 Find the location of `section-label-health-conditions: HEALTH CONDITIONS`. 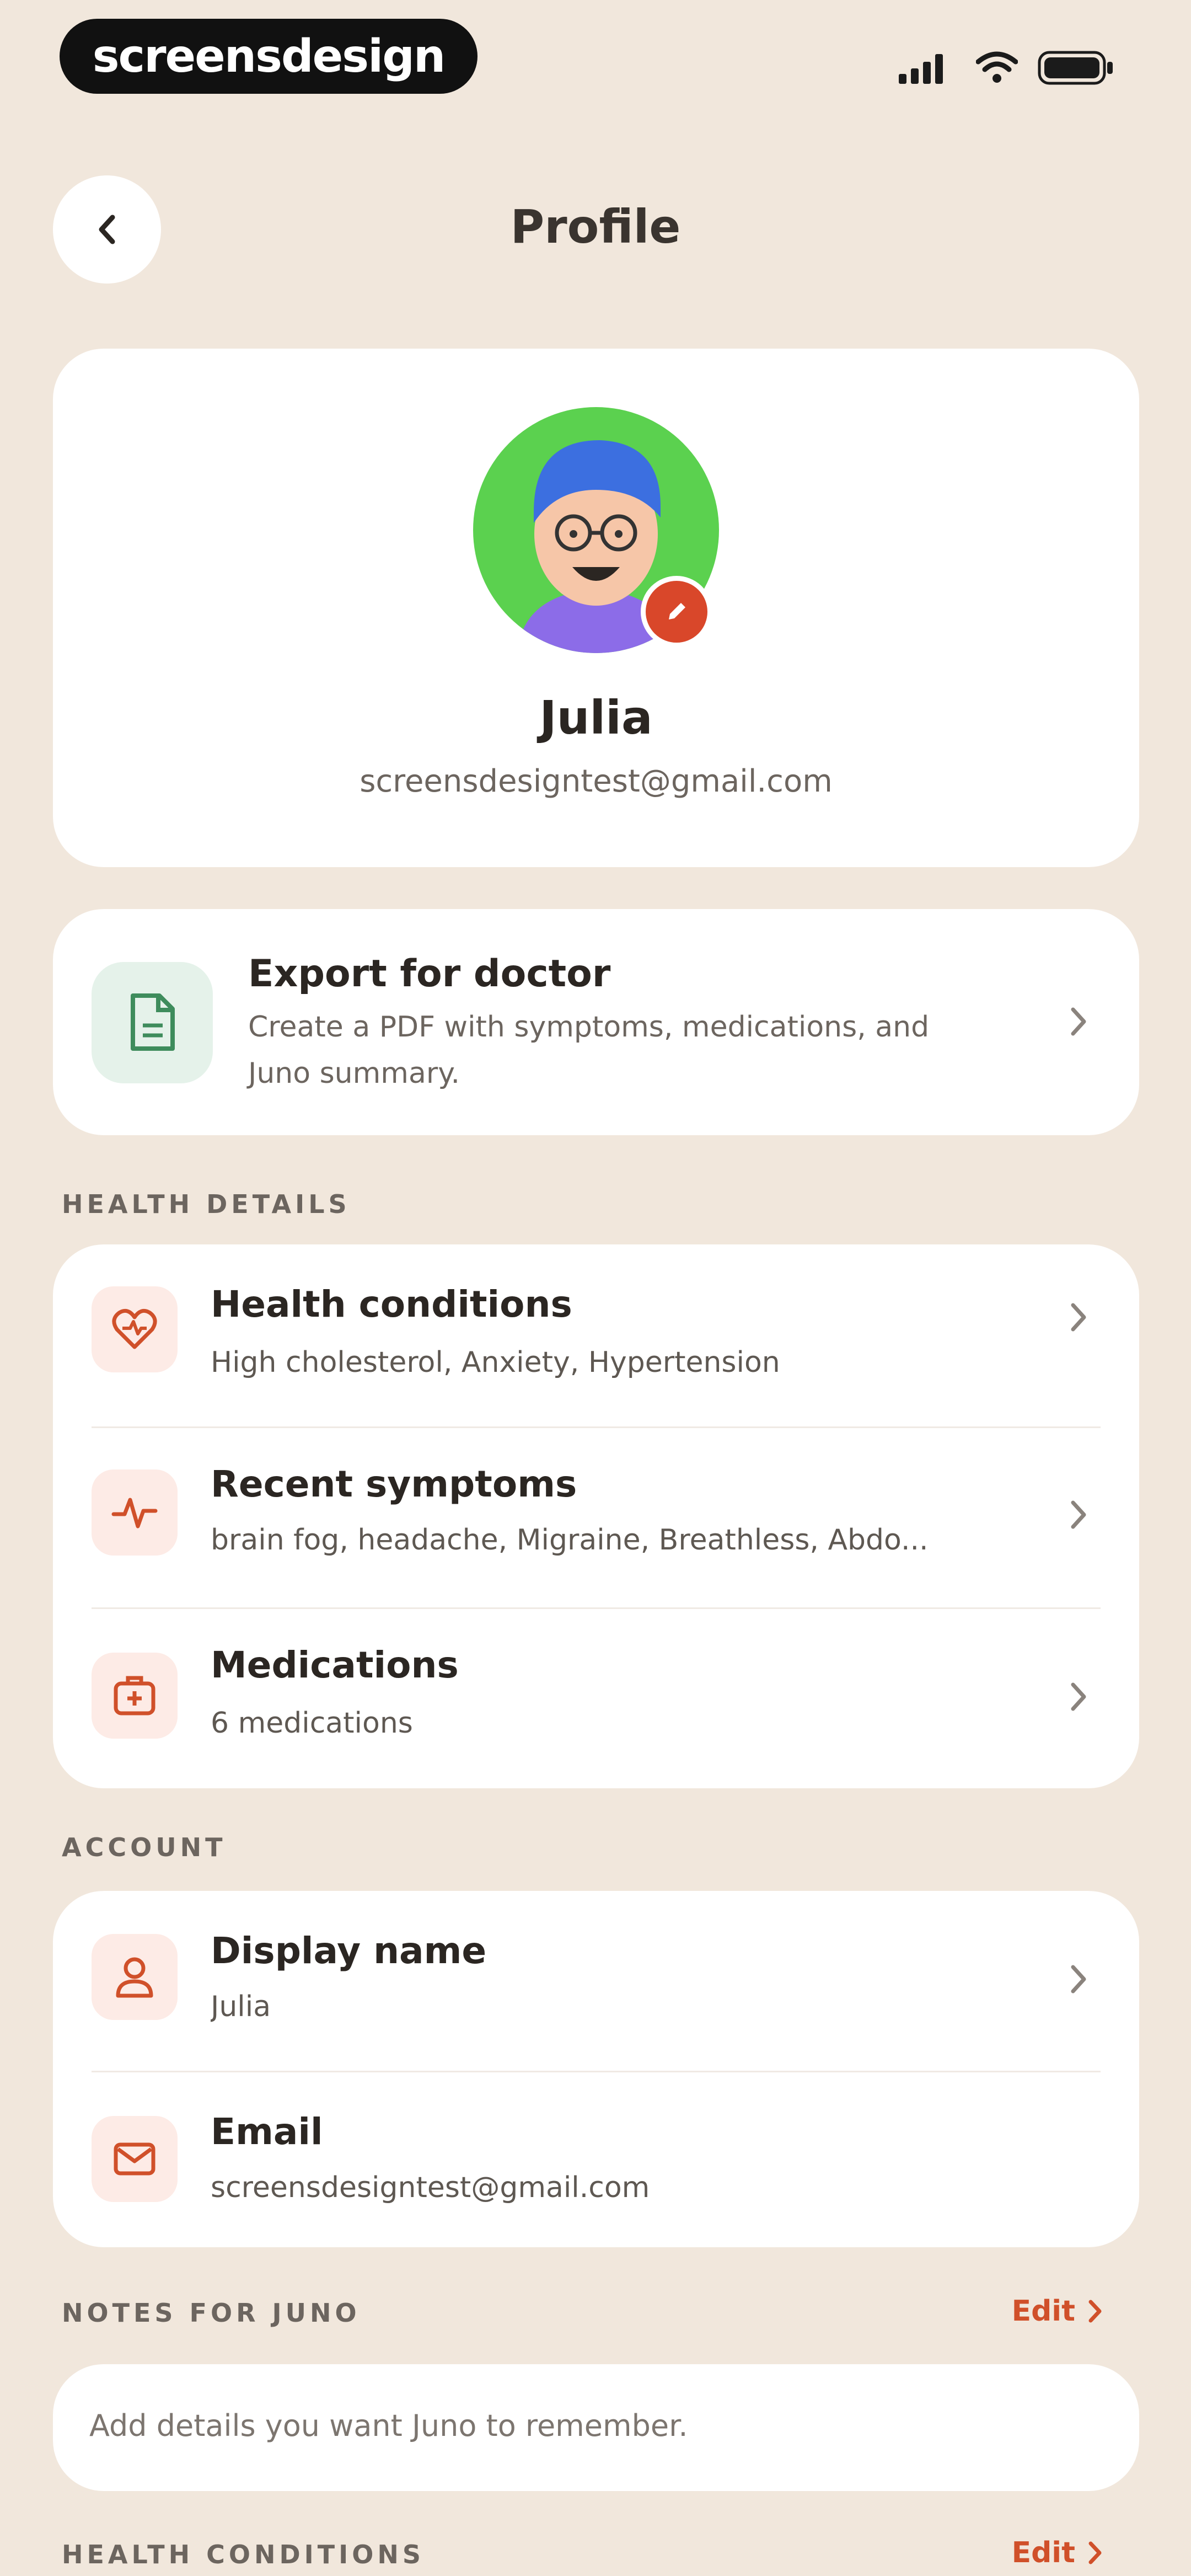

section-label-health-conditions: HEALTH CONDITIONS is located at coordinates (243, 2554).